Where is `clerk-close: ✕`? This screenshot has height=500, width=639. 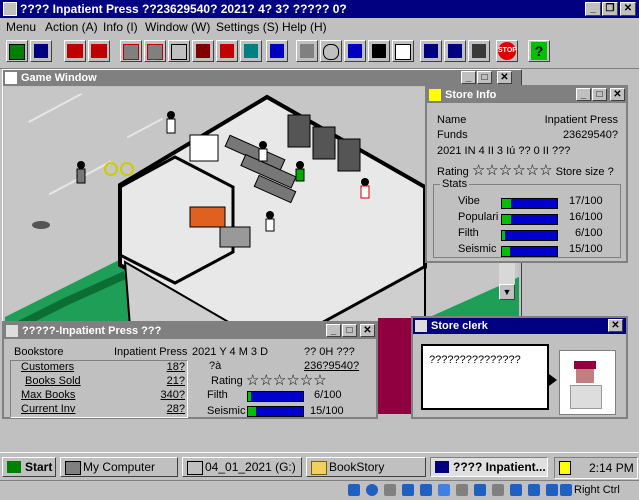 clerk-close: ✕ is located at coordinates (615, 325).